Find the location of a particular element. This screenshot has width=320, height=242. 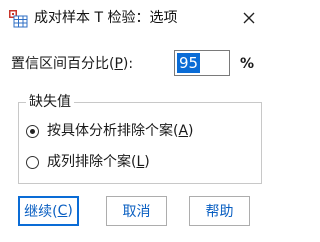

confidence-interval-input: 95 is located at coordinates (202, 63).